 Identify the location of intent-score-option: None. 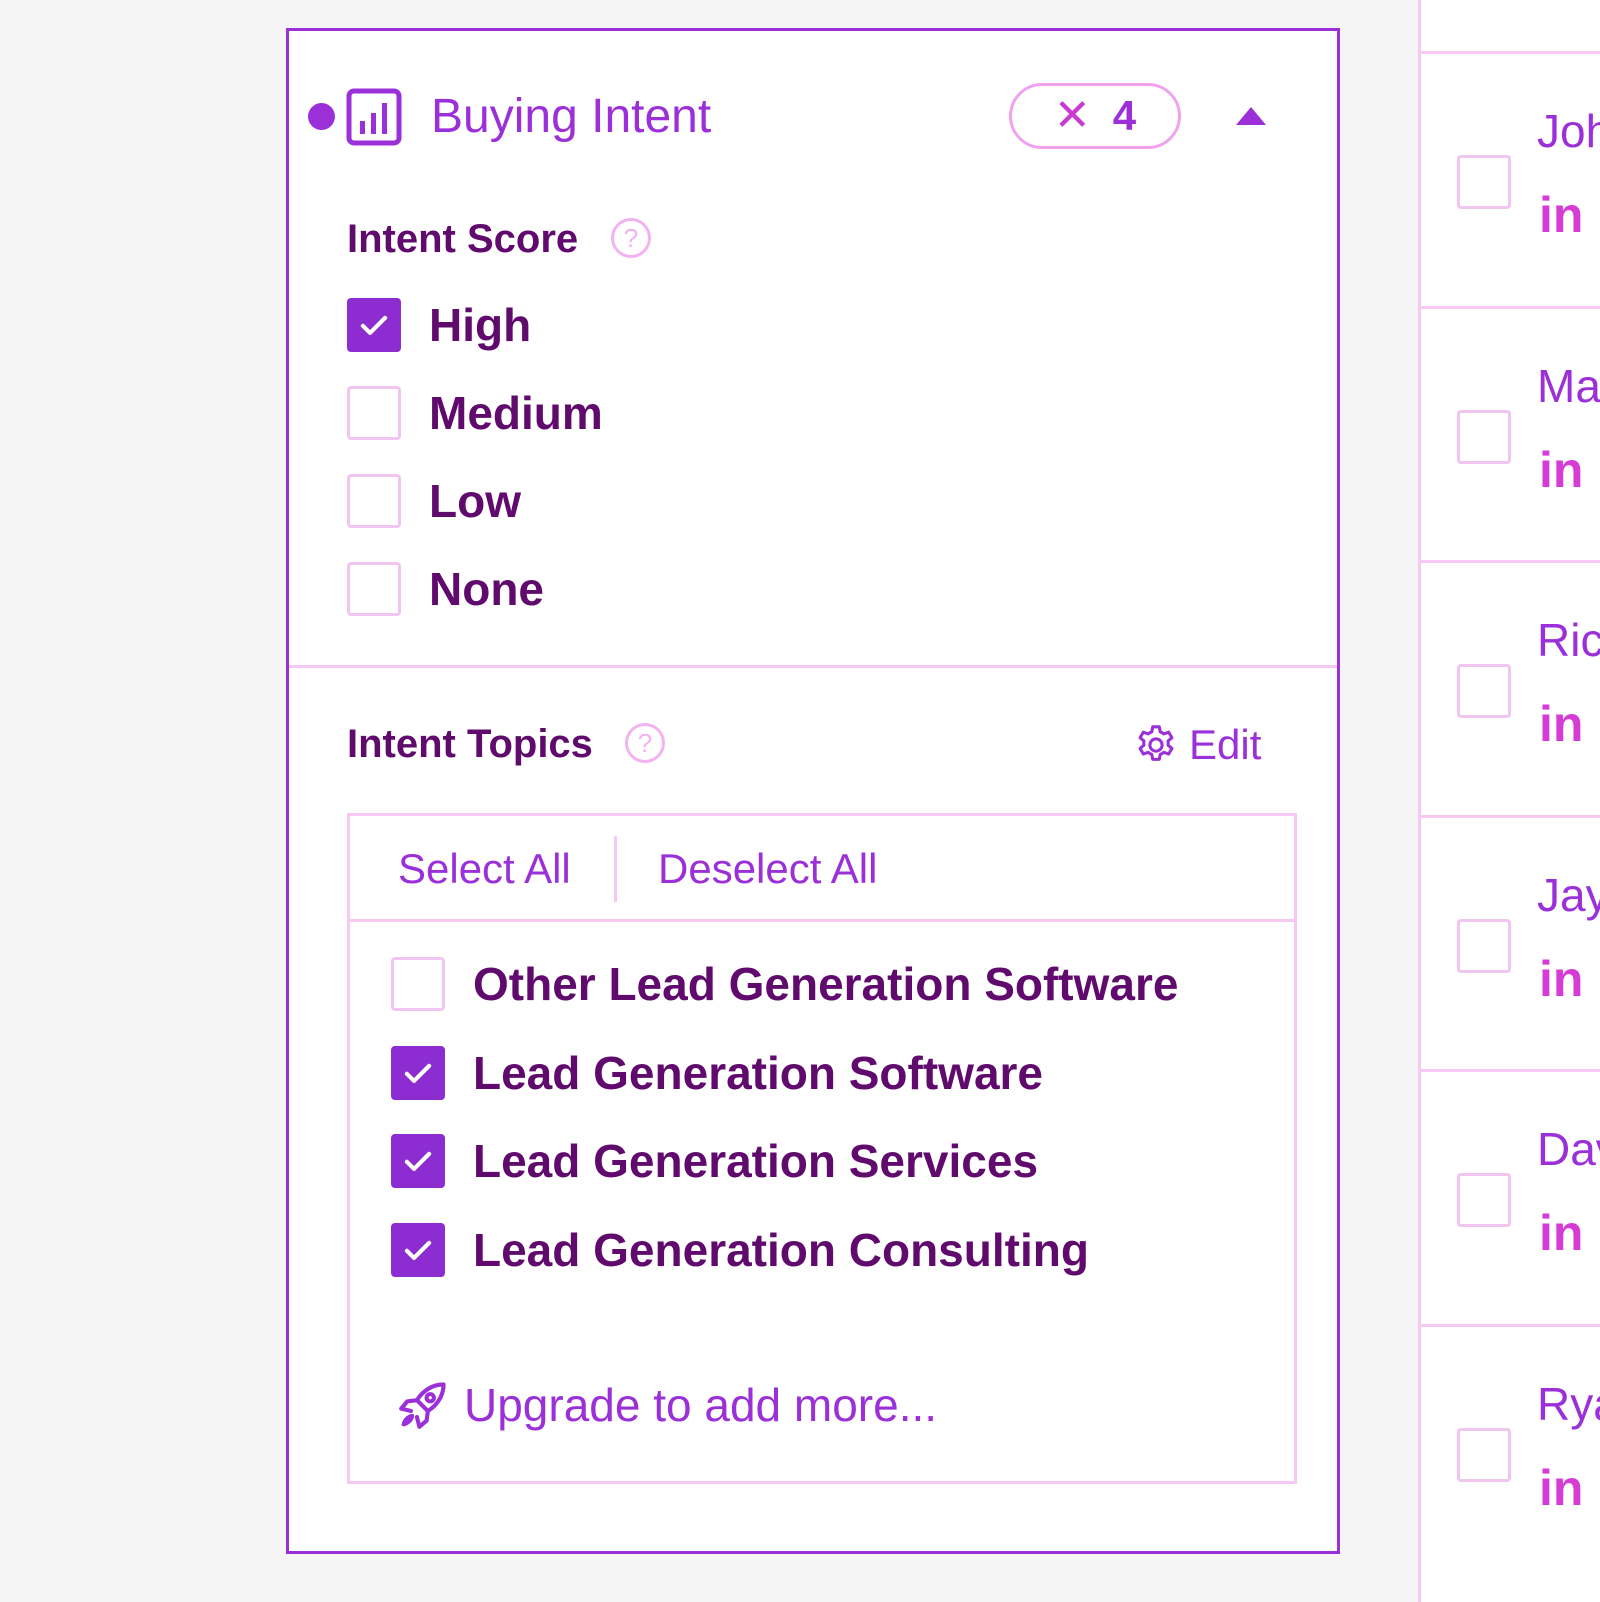
(445, 589).